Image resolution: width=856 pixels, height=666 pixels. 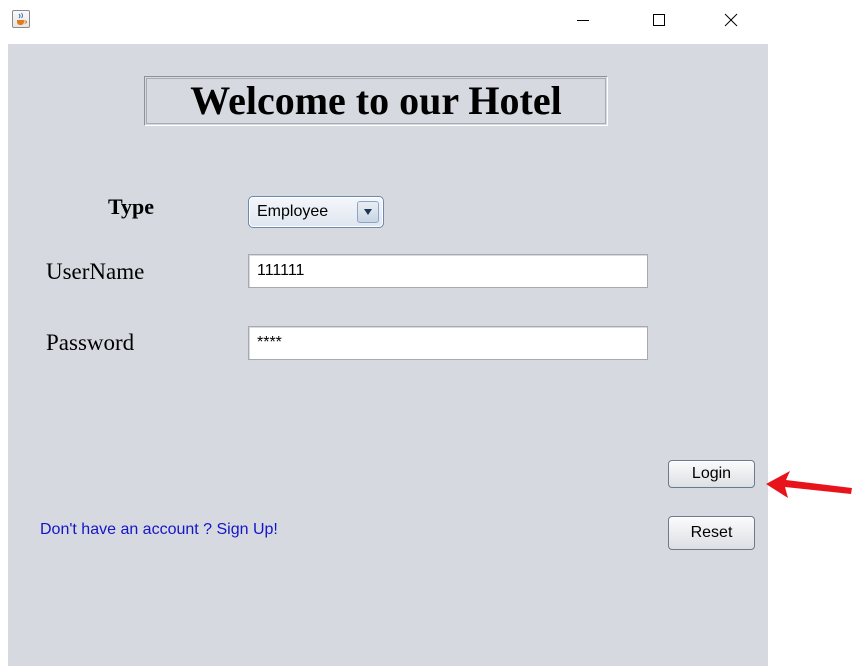 I want to click on title-frame: Welcome to our Hotel, so click(x=376, y=101).